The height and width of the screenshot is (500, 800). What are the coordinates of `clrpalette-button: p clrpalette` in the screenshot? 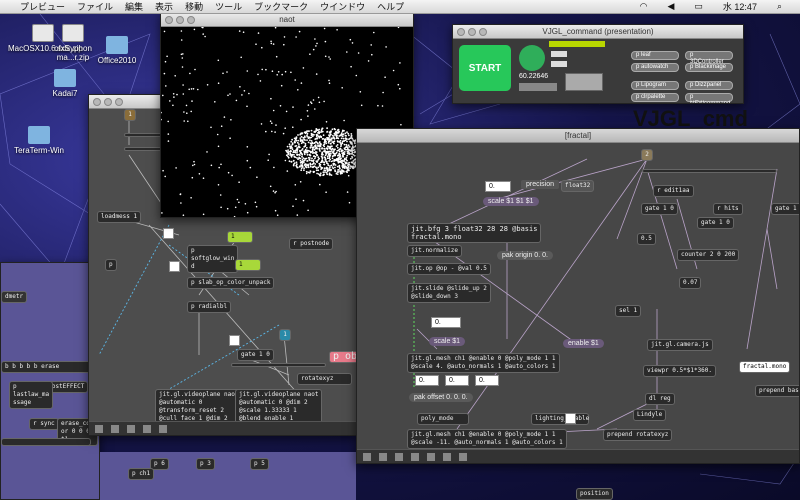 It's located at (655, 97).